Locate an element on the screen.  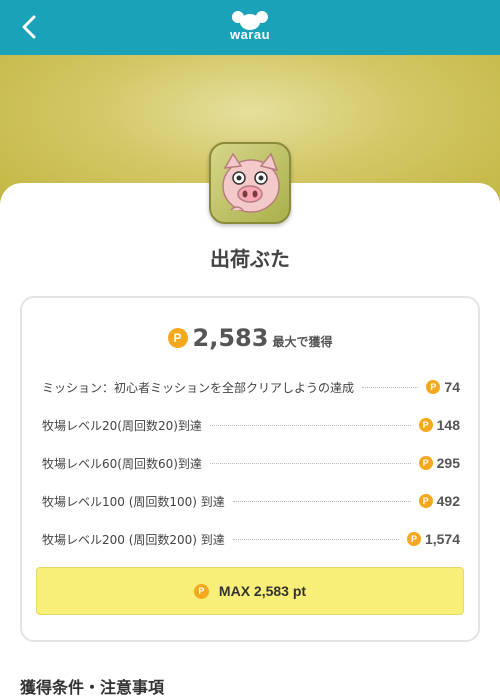
condition-label: 牧場レベル100 (周回数100) 到達 is located at coordinates (133, 501).